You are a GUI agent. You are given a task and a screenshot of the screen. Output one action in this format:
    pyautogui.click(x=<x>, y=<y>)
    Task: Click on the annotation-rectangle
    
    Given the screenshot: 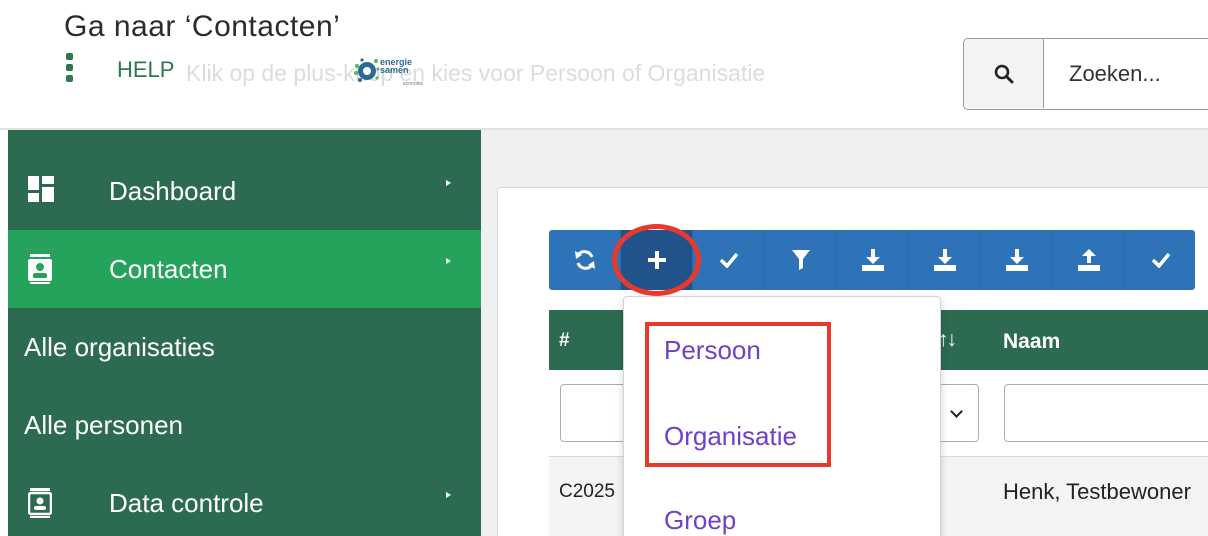 What is the action you would take?
    pyautogui.click(x=738, y=394)
    